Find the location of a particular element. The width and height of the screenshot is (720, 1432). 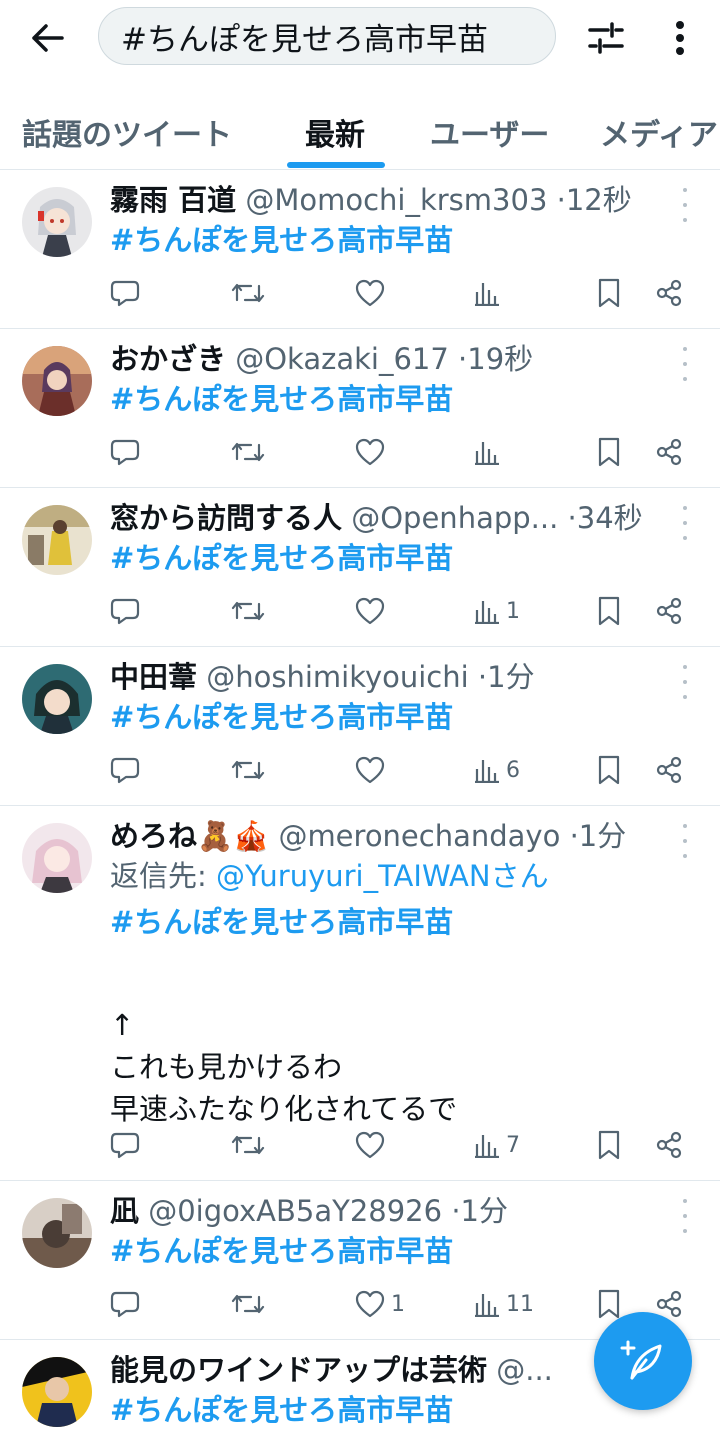

display-name: 窓から訪問する人 is located at coordinates (226, 518).